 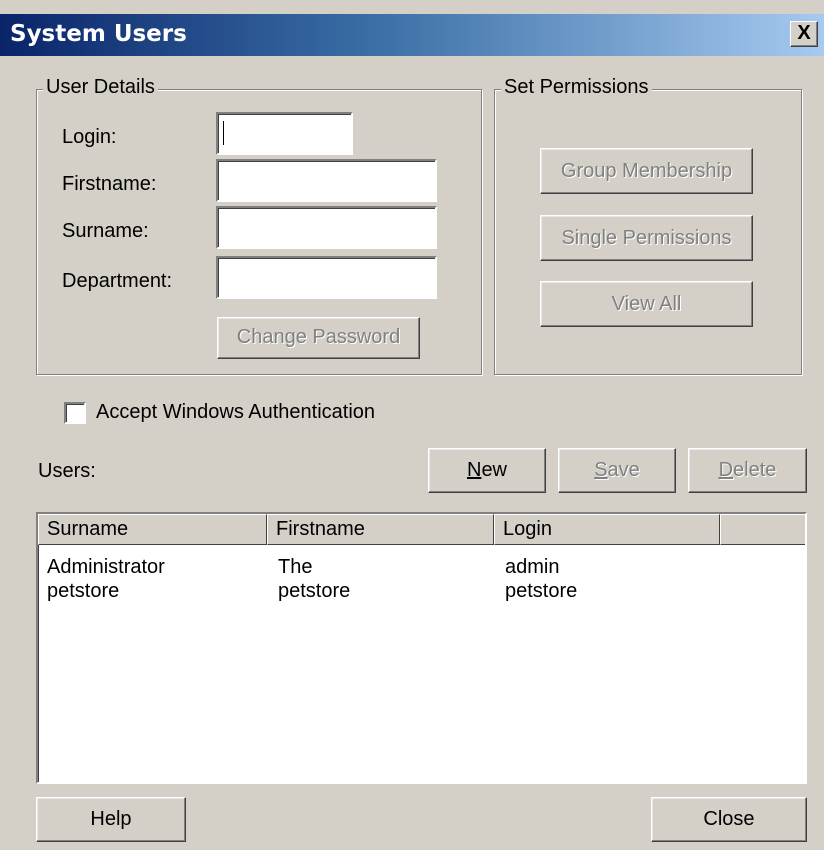 What do you see at coordinates (755, 470) in the screenshot?
I see `delete-label: elete` at bounding box center [755, 470].